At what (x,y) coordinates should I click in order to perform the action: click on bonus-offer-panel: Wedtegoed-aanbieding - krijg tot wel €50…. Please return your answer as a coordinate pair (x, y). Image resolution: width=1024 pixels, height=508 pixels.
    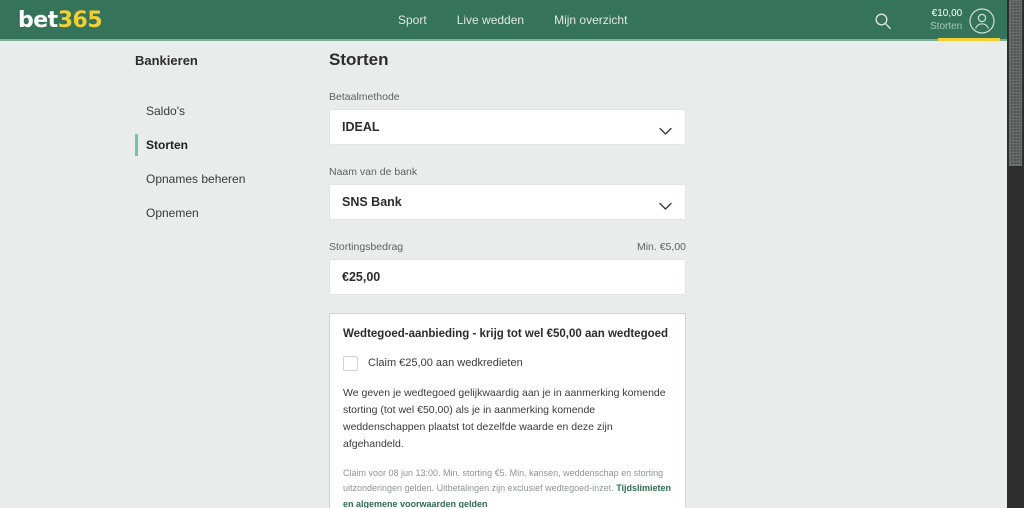
    Looking at the image, I should click on (507, 410).